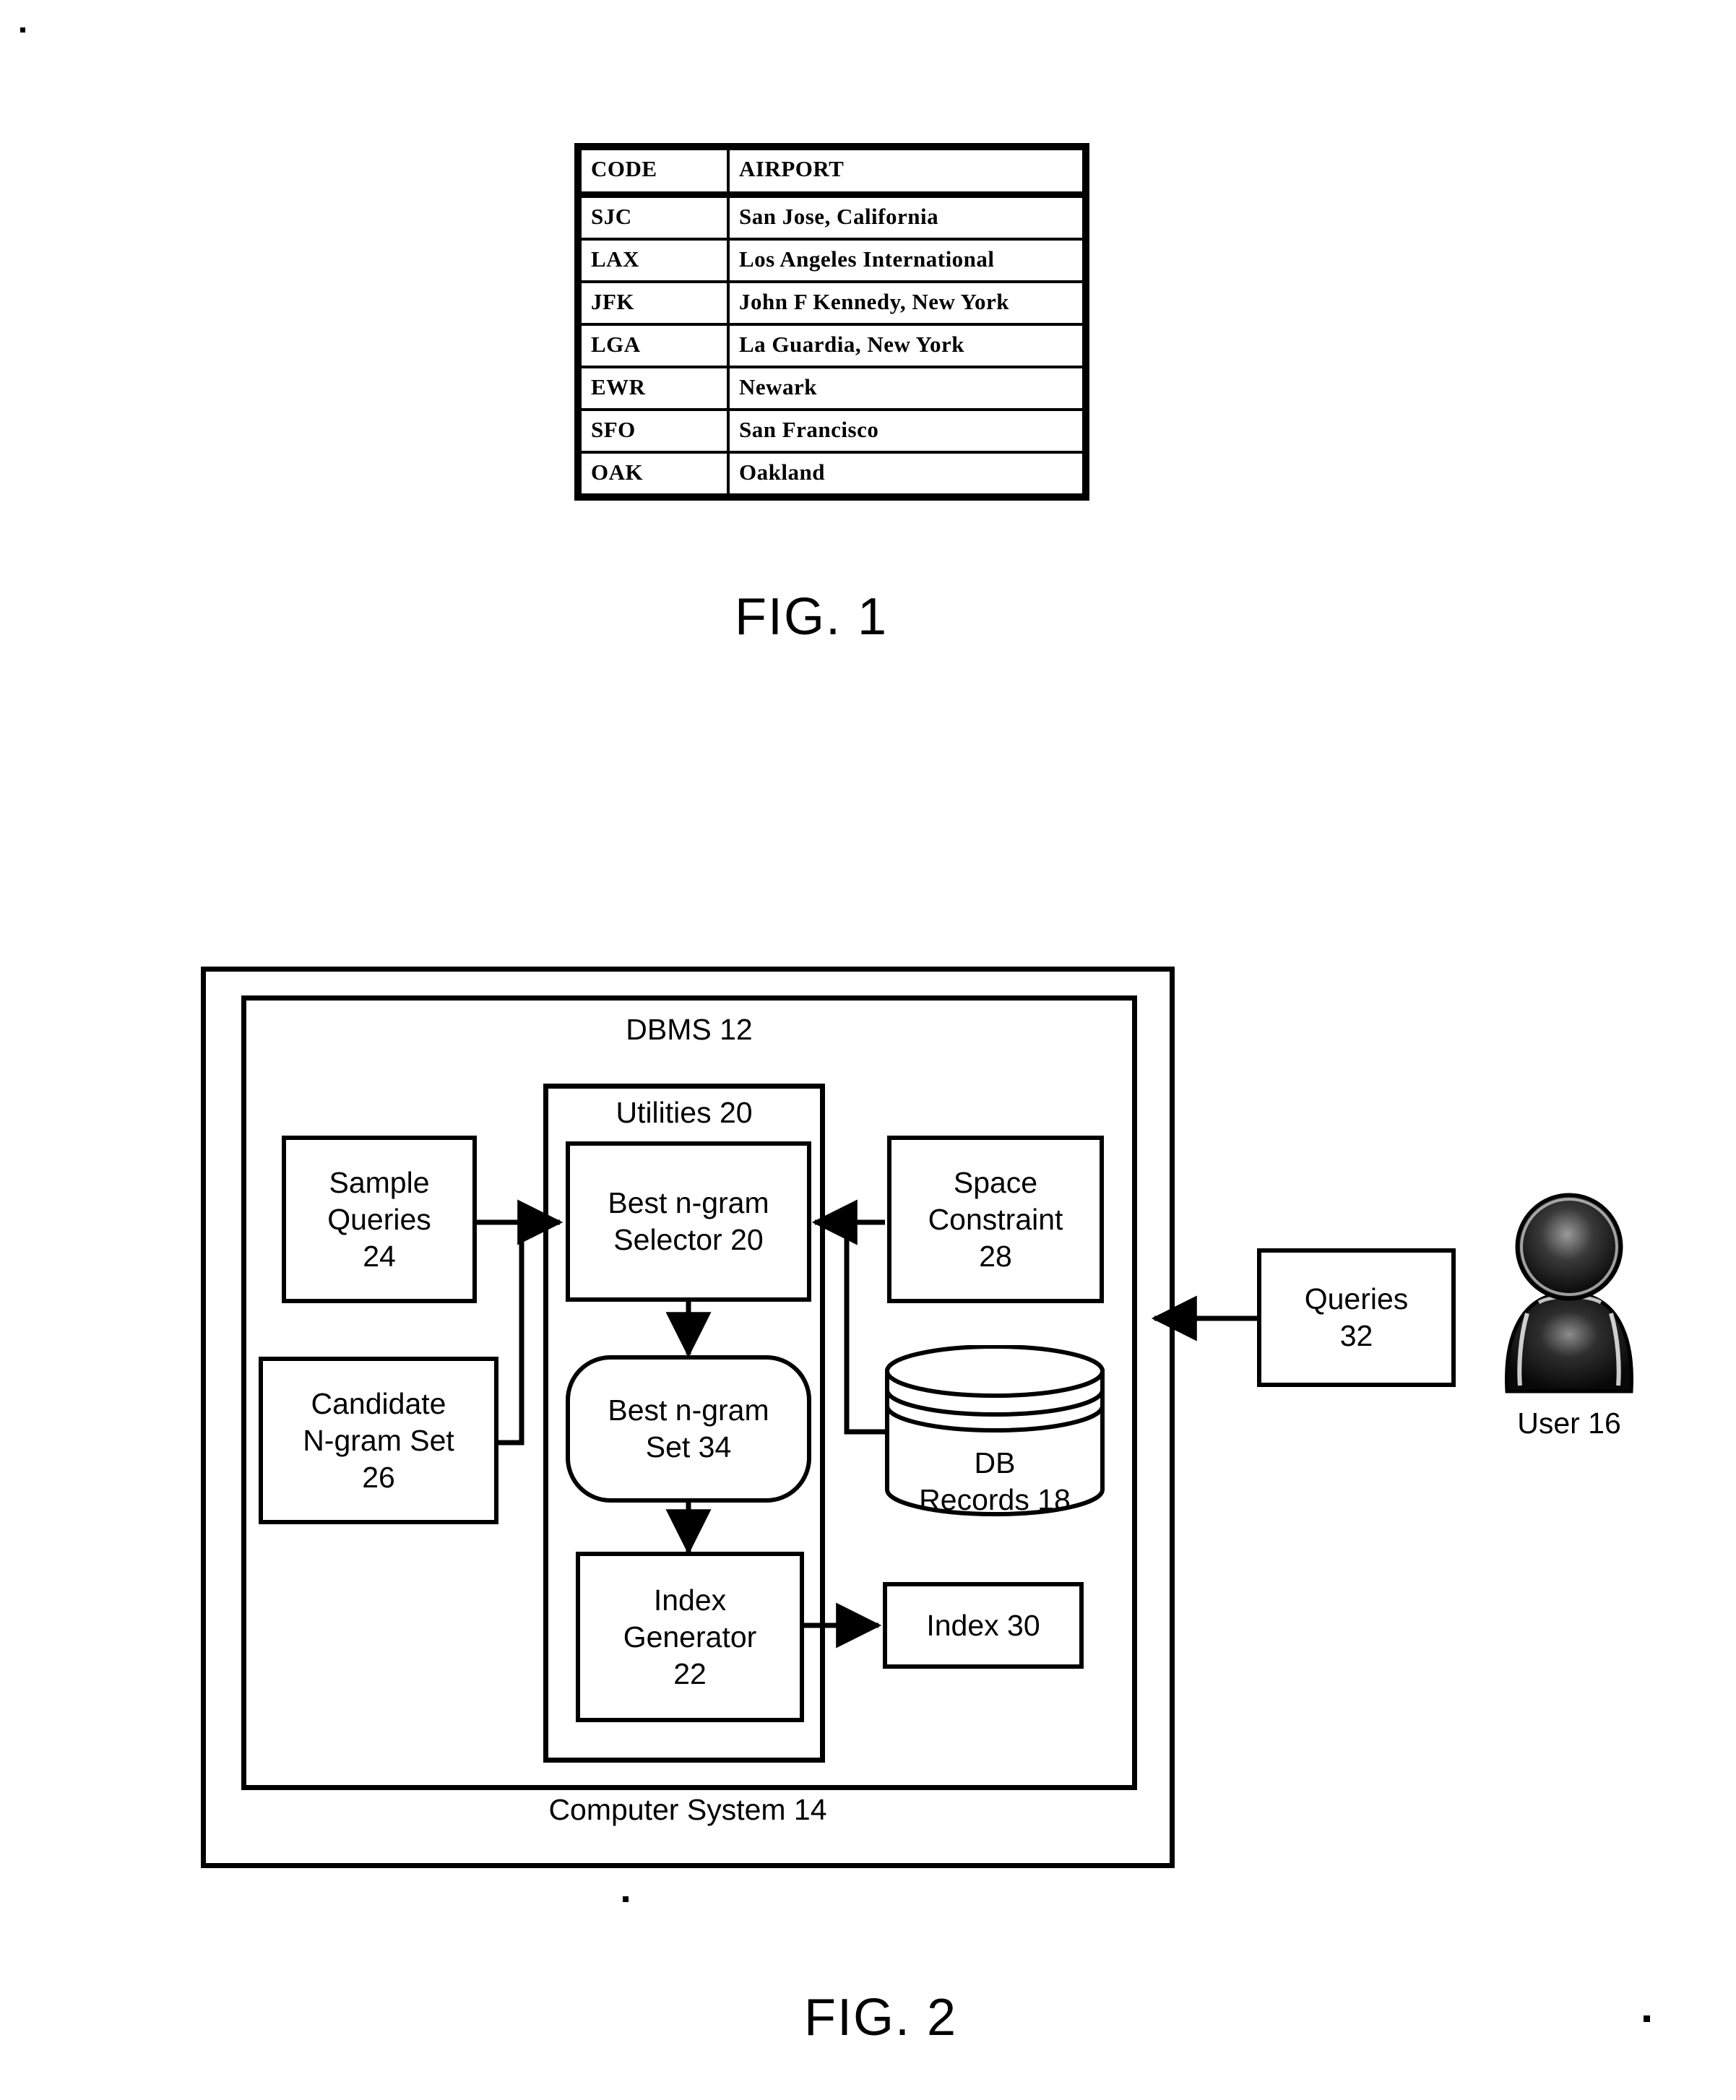  I want to click on figure-2-caption: FIG. 2, so click(881, 2018).